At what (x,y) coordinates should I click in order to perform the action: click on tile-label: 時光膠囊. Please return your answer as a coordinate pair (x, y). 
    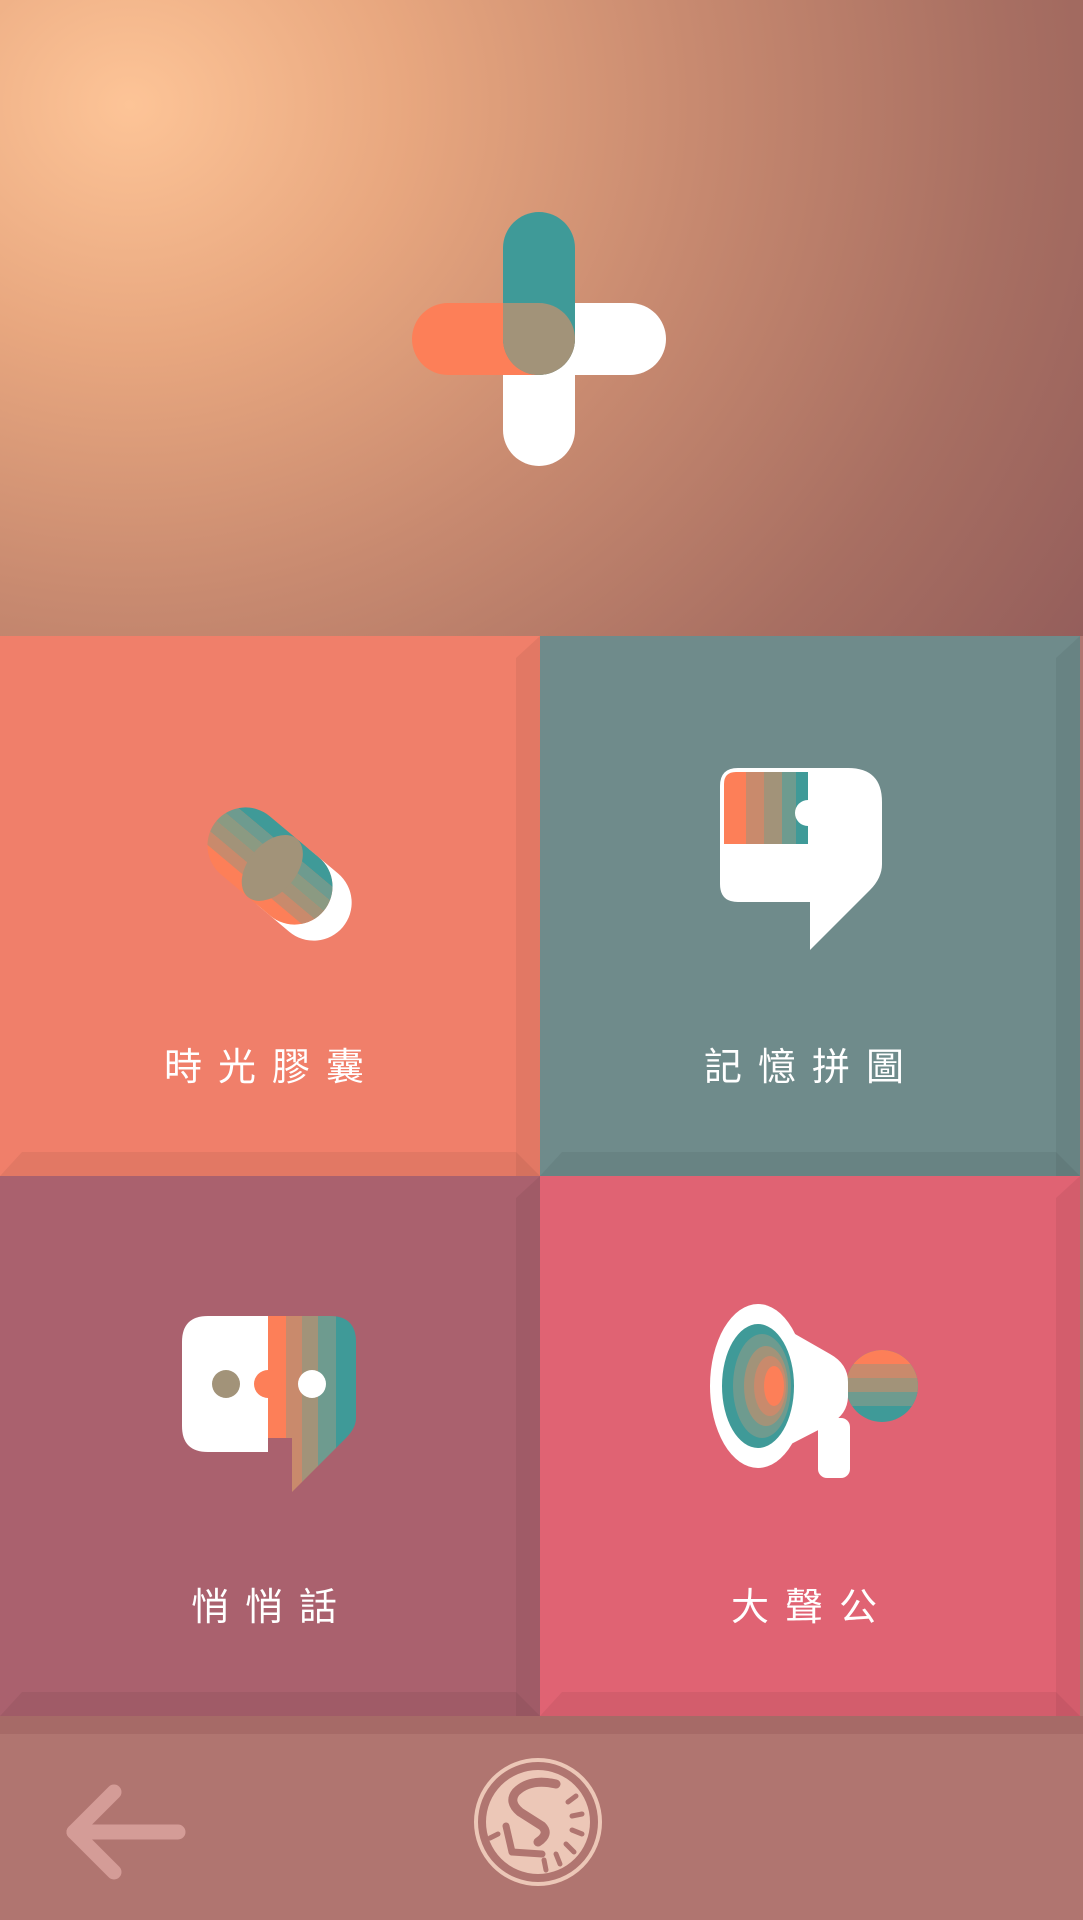
    Looking at the image, I should click on (271, 1067).